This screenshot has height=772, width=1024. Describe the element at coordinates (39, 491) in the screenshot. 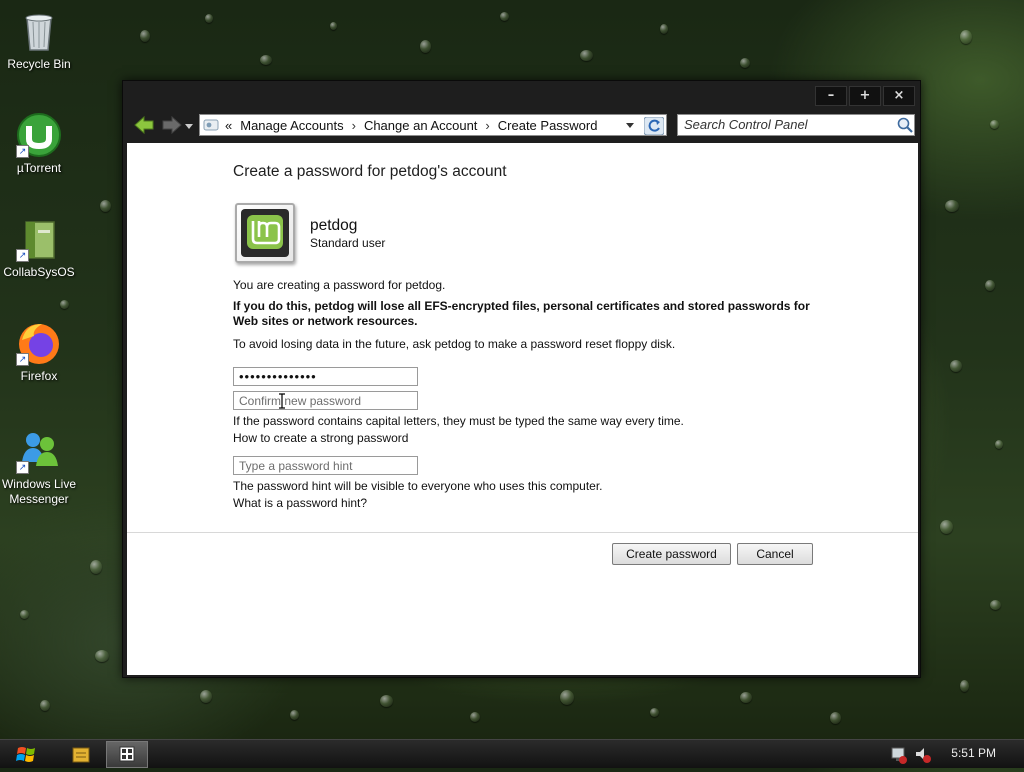

I see `desktop-icon-label: Windows Live Messenger` at that location.